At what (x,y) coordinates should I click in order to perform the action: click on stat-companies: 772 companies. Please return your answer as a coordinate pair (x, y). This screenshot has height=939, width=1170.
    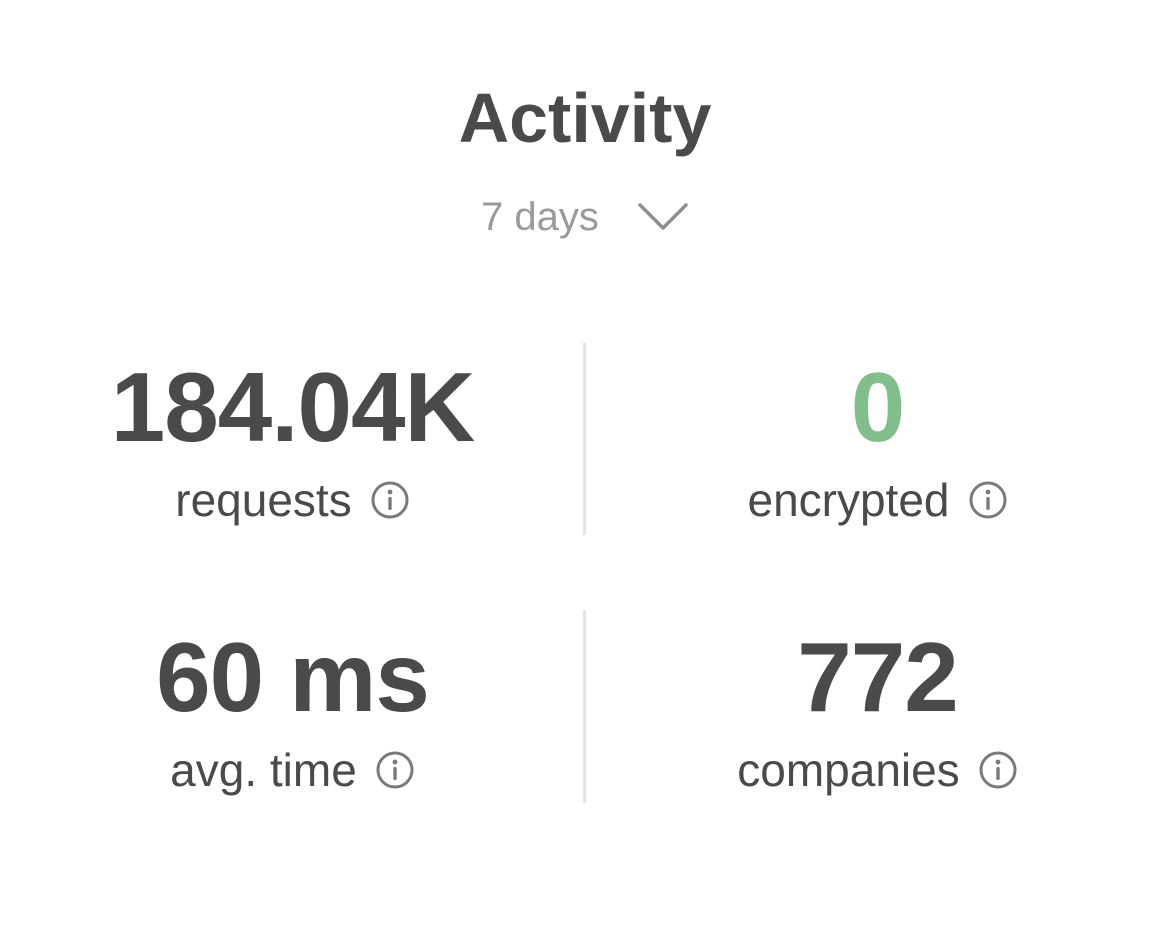
    Looking at the image, I should click on (877, 710).